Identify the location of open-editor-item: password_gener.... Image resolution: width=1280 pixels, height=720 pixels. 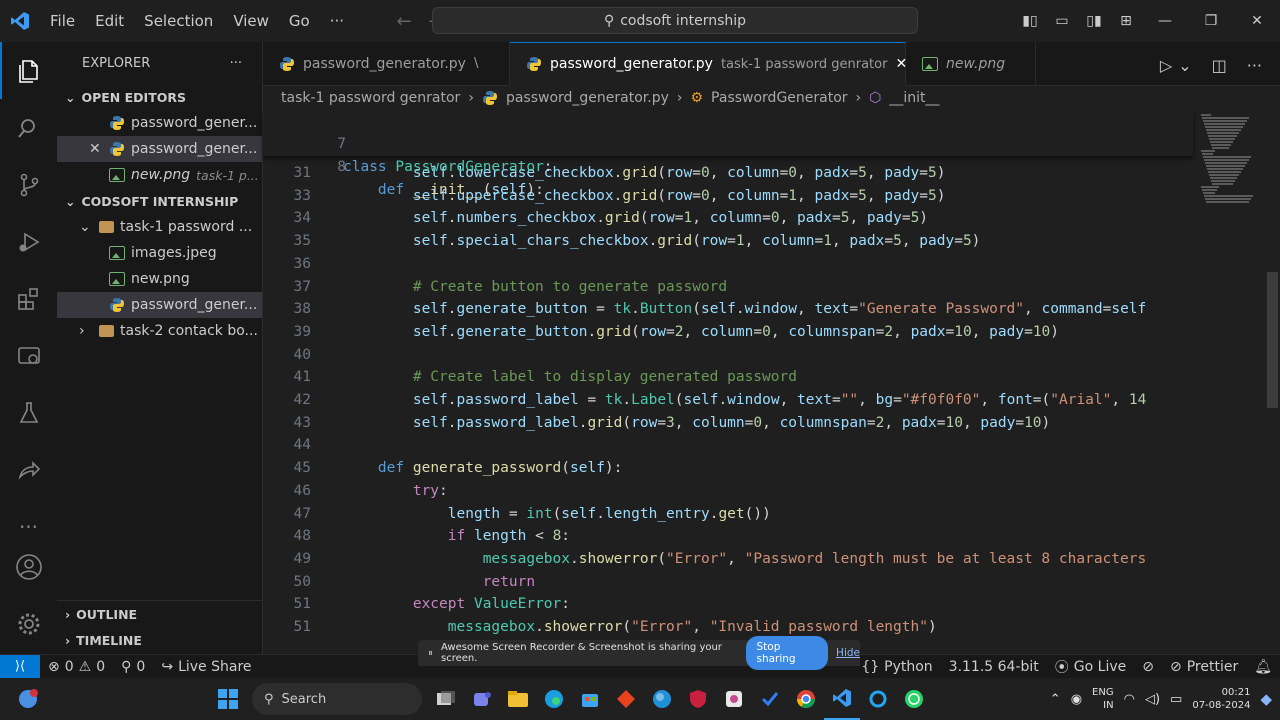
(159, 123).